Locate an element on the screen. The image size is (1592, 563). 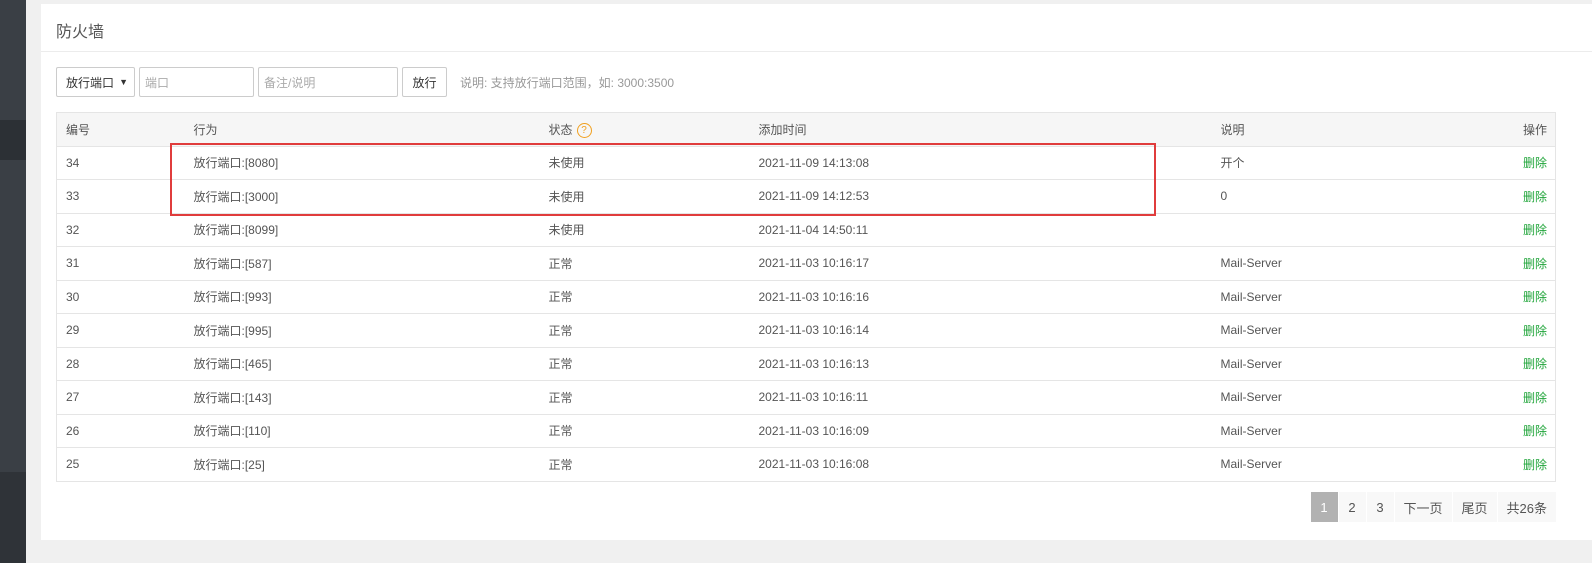
page-1: 1 is located at coordinates (1323, 507).